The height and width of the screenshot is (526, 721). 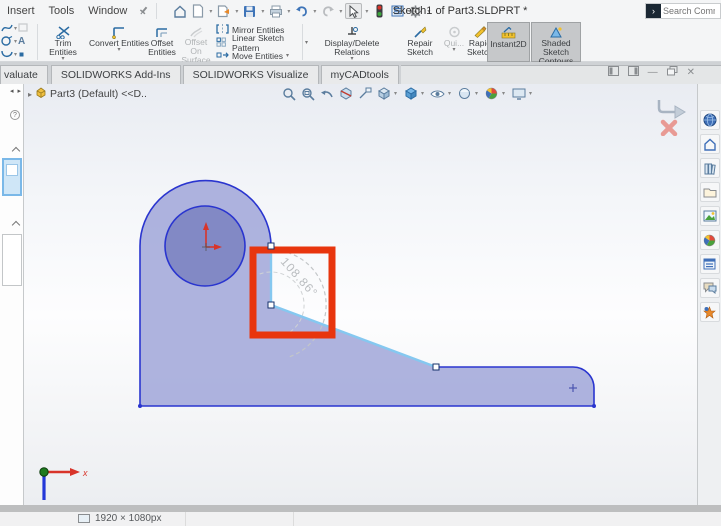 I want to click on point-tool-icon, so click(x=21, y=55).